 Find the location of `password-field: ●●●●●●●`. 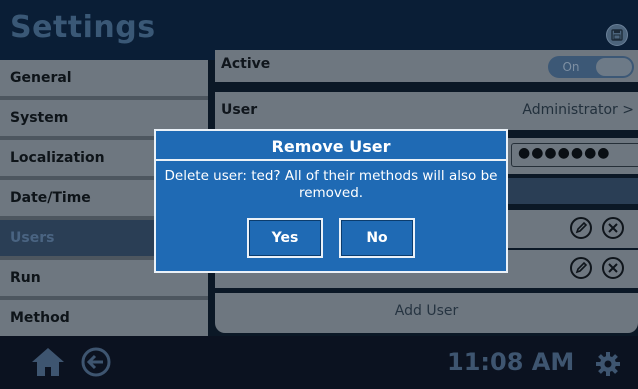

password-field: ●●●●●●● is located at coordinates (574, 155).